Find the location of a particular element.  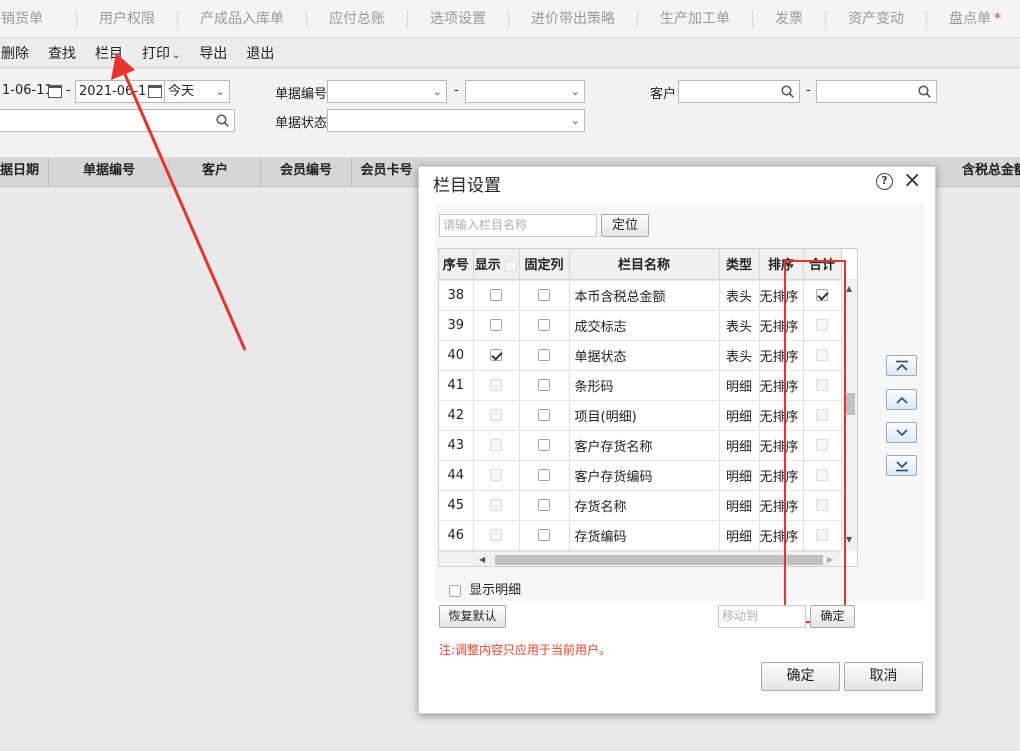

table-row: 41 条形码 明细 无排序 is located at coordinates (640, 385).